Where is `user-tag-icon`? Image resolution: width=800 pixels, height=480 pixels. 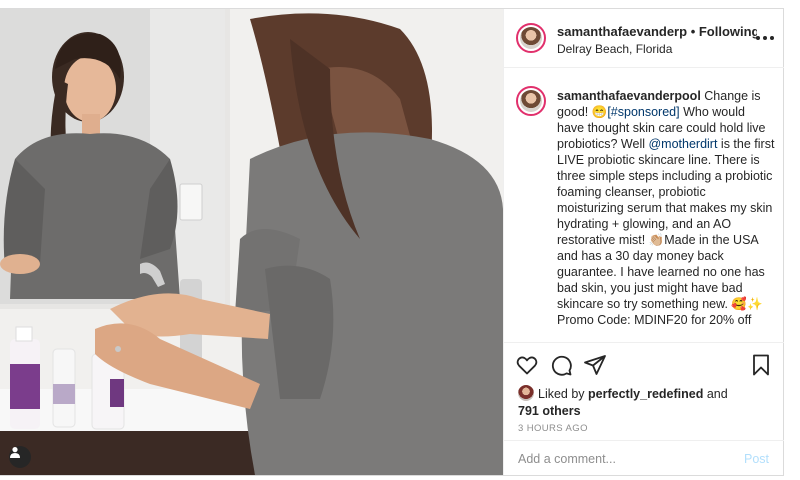
user-tag-icon is located at coordinates (15, 452).